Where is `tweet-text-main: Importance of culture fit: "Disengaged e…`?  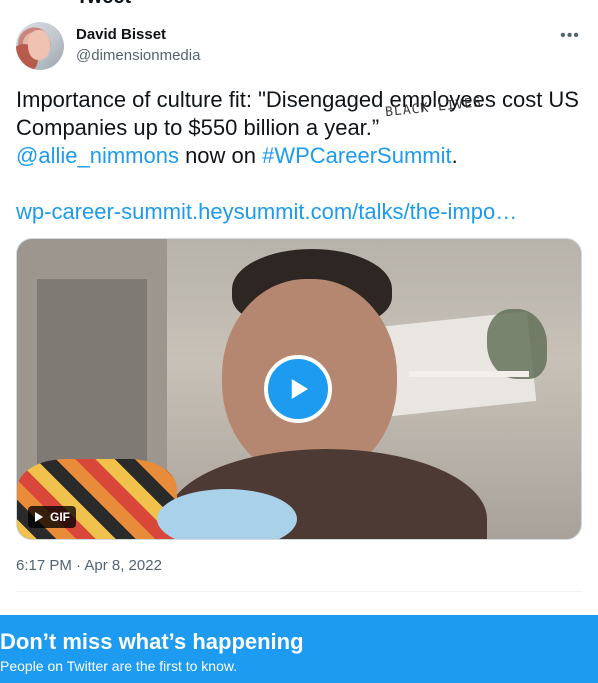
tweet-text-main: Importance of culture fit: "Disengaged e… is located at coordinates (297, 113).